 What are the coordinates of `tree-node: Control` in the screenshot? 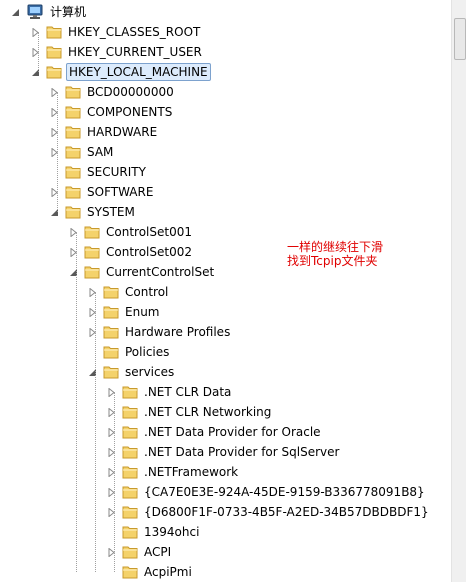 It's located at (129, 292).